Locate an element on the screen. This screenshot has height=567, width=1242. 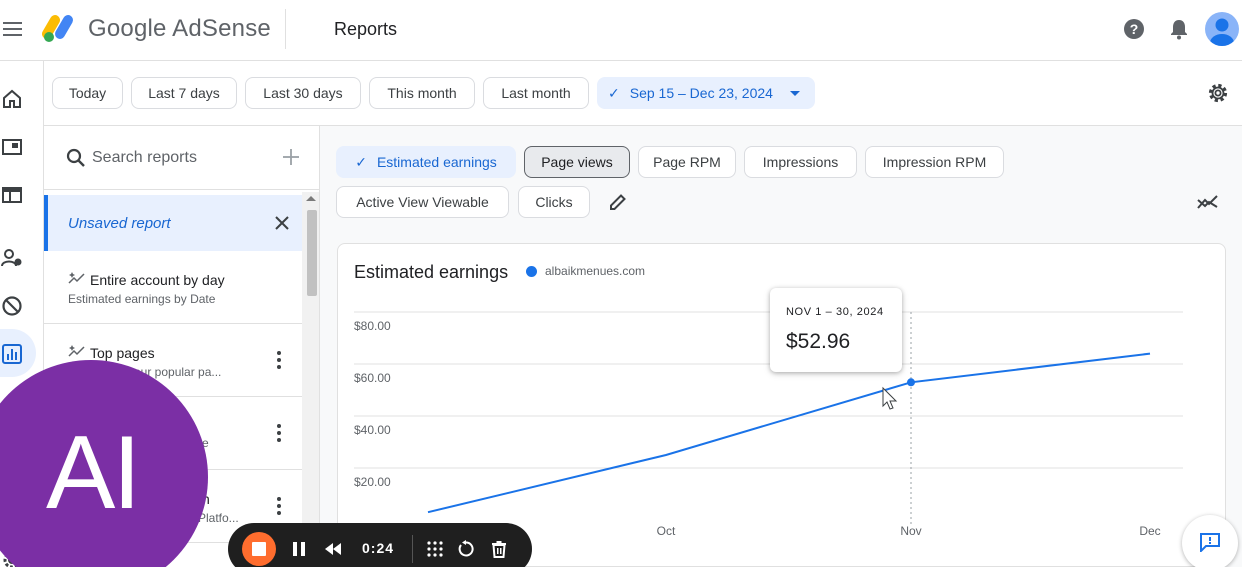
recorder-divider is located at coordinates (412, 549).